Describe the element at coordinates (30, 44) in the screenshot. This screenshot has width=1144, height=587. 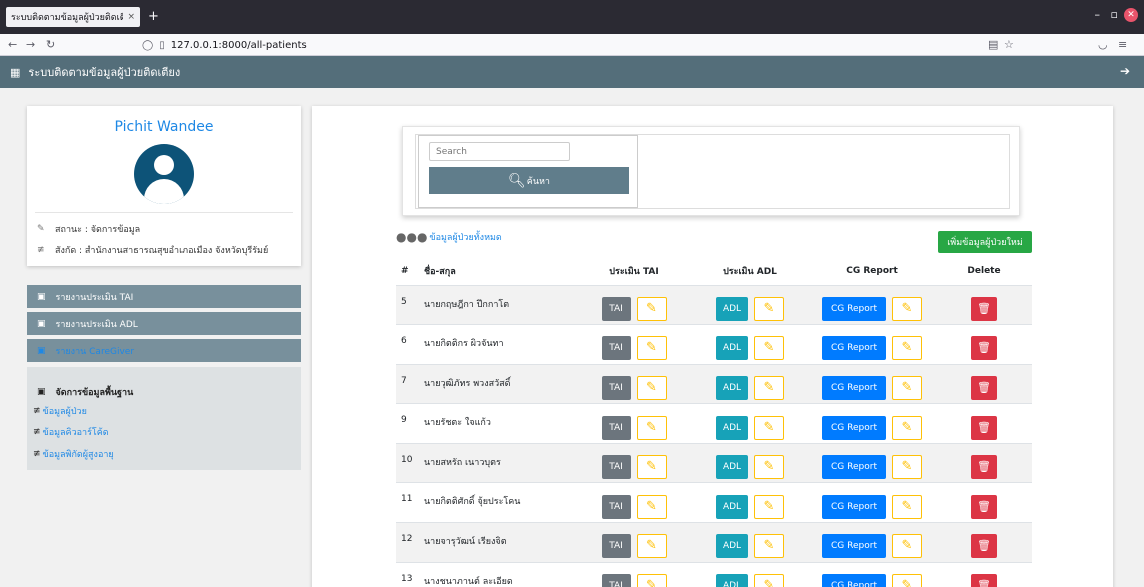
I see `forward-icon: →` at that location.